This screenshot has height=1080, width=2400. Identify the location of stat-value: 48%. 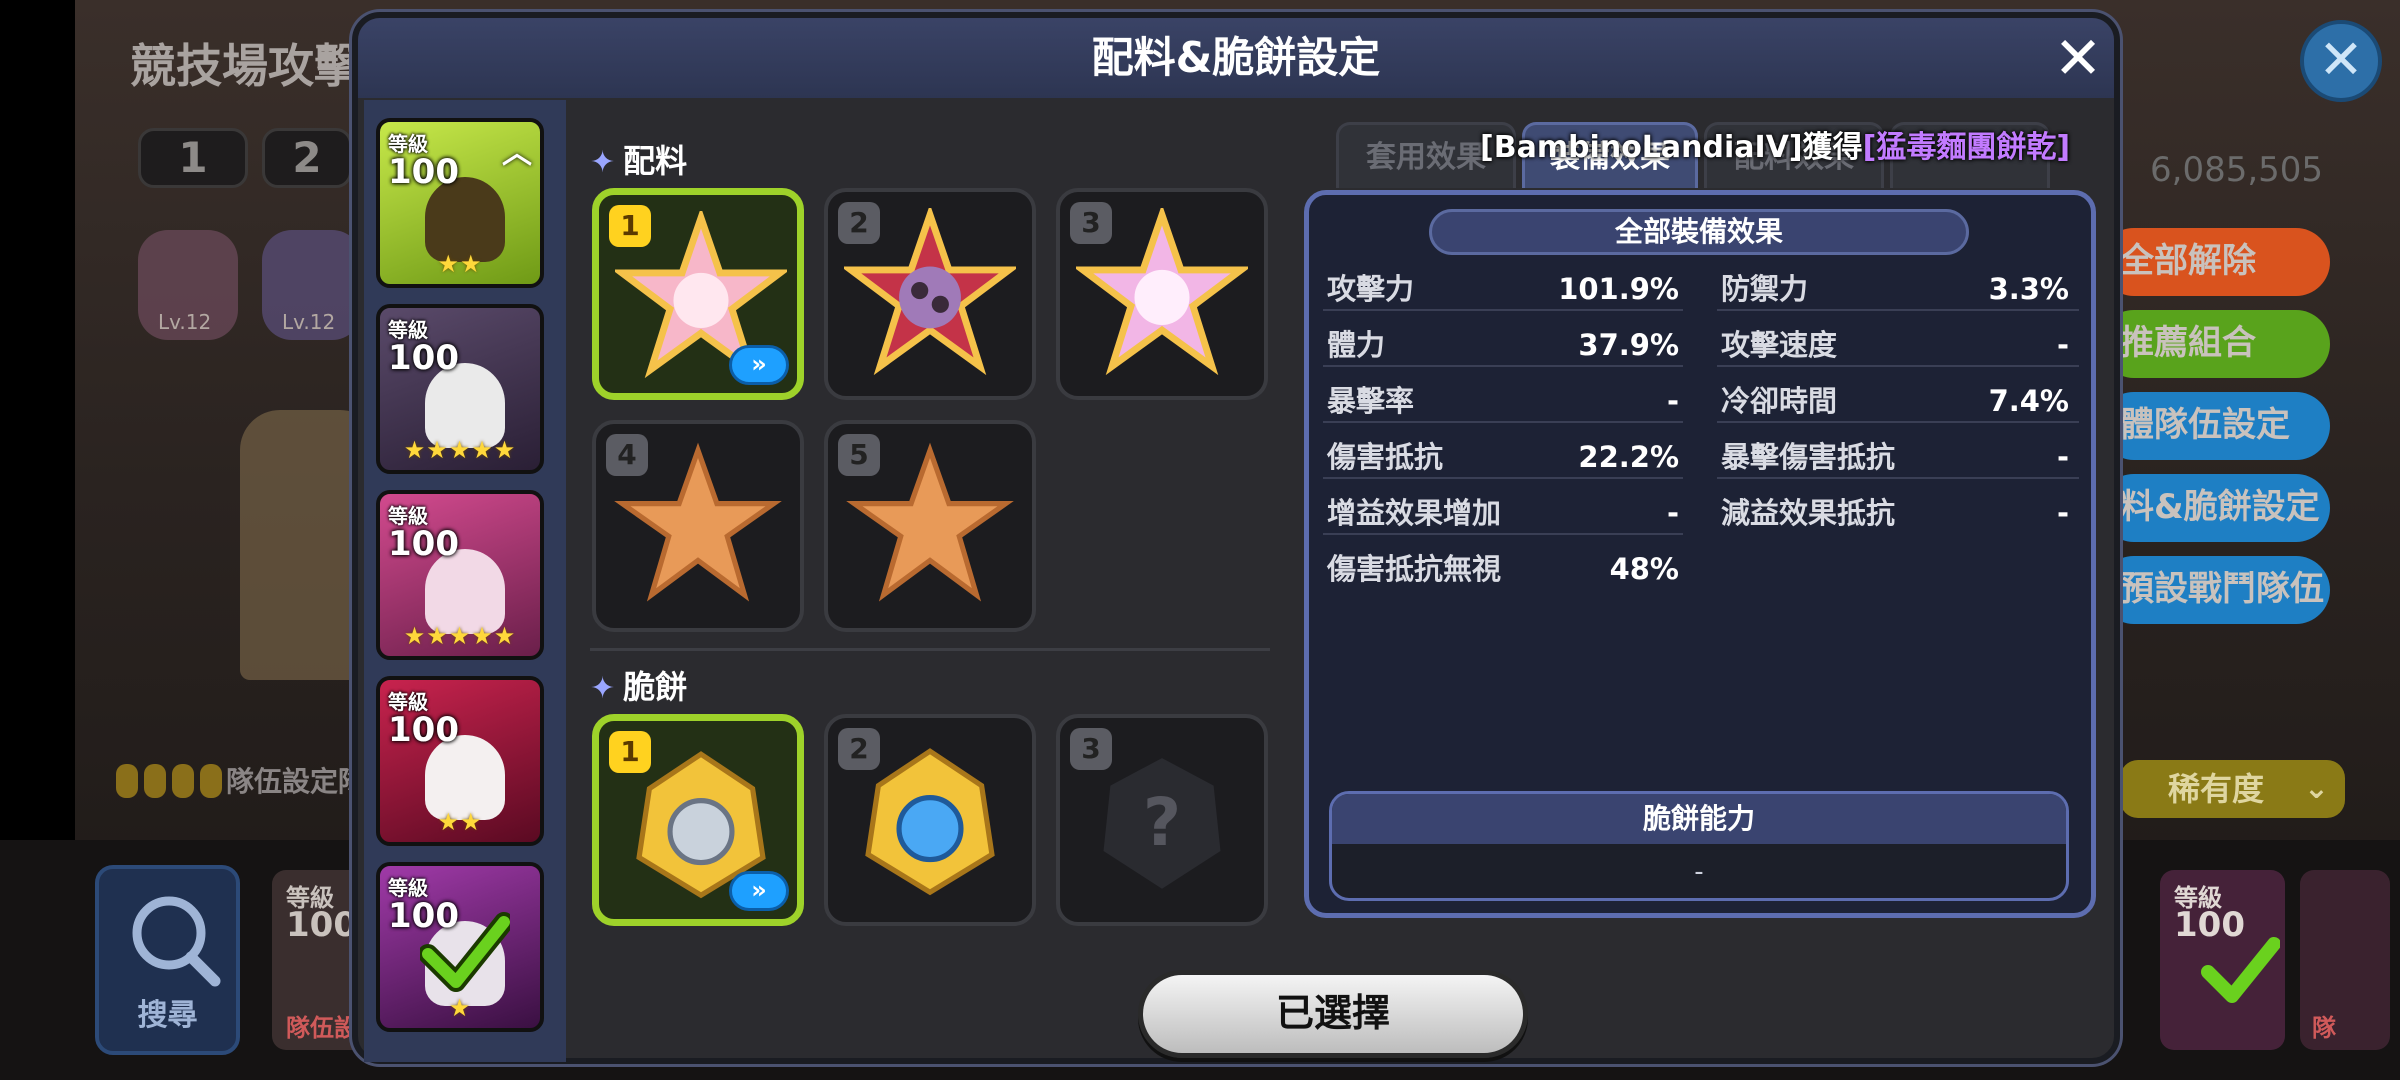
(1644, 569).